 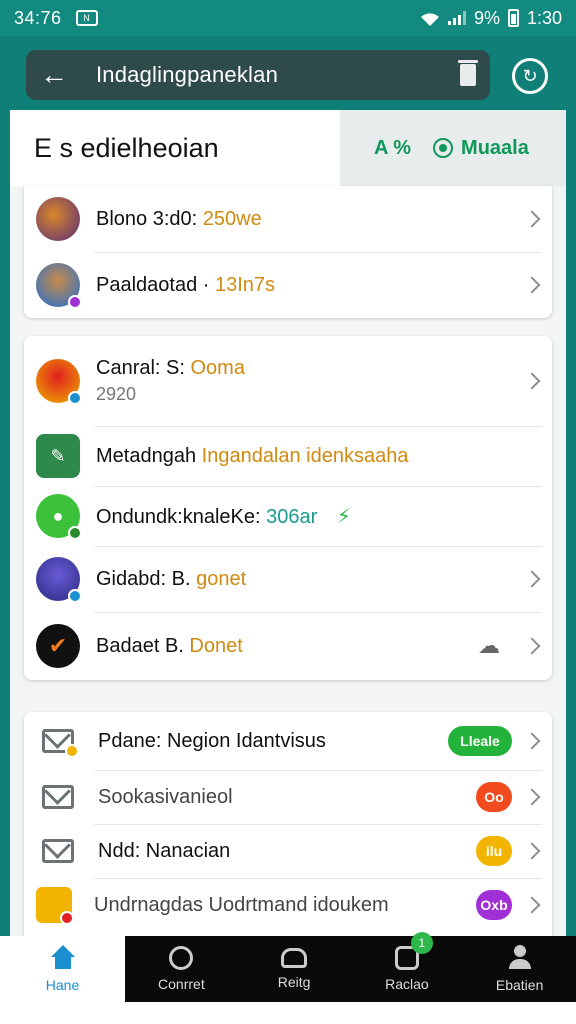 I want to click on nav-profile: Ebatien, so click(x=519, y=969).